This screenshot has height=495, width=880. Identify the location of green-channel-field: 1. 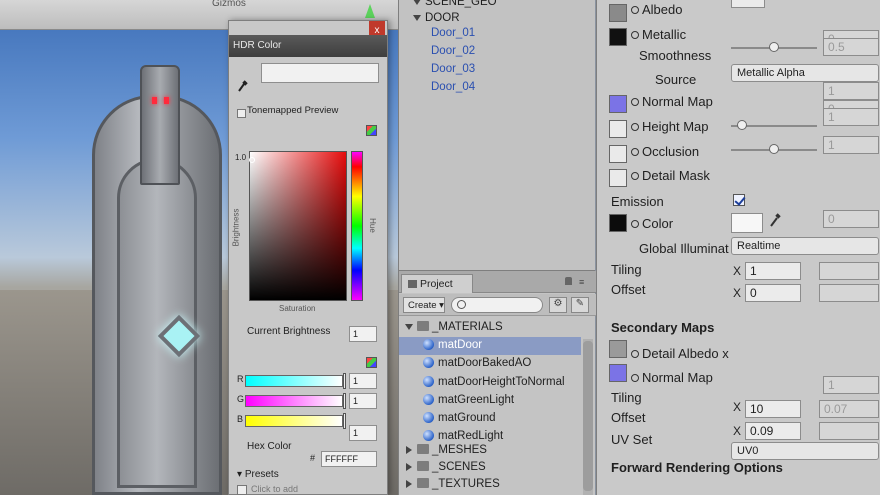
(363, 401).